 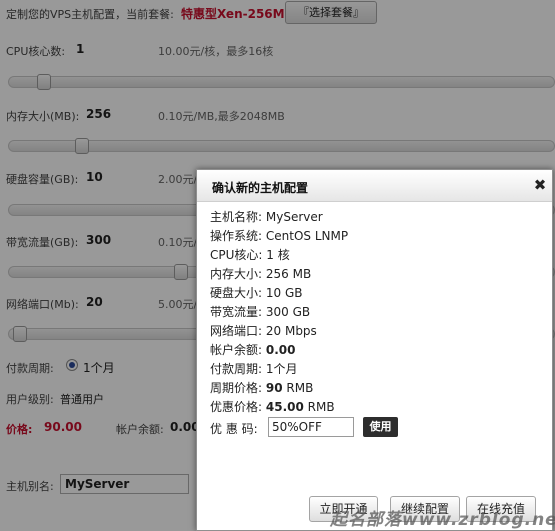 What do you see at coordinates (442, 520) in the screenshot?
I see `watermark-text: 起名部落www.zrblog.net` at bounding box center [442, 520].